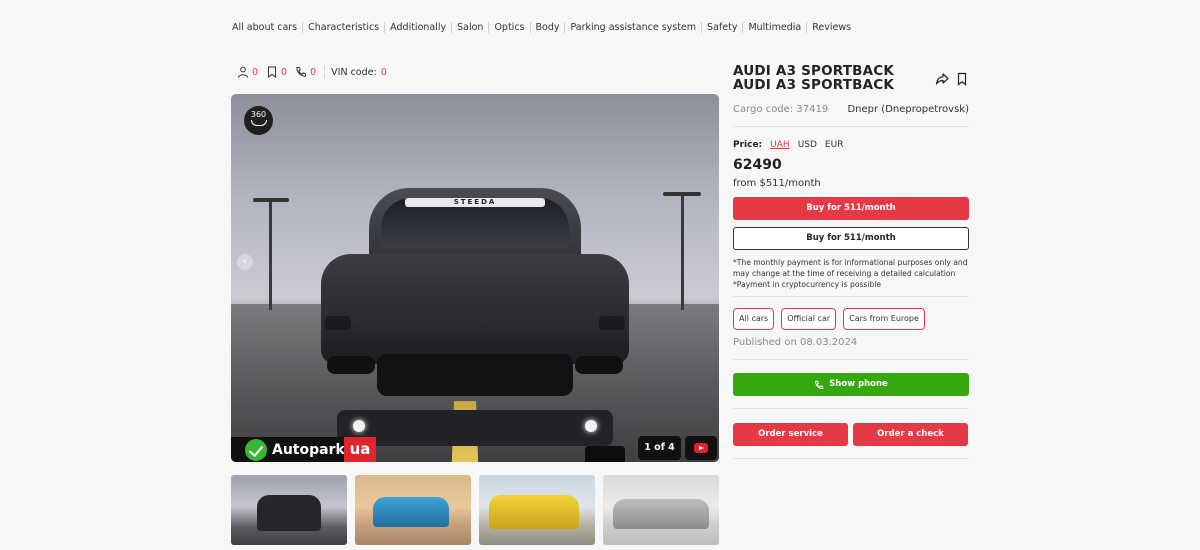 This screenshot has height=550, width=1200. I want to click on calls-stat: 0, so click(305, 72).